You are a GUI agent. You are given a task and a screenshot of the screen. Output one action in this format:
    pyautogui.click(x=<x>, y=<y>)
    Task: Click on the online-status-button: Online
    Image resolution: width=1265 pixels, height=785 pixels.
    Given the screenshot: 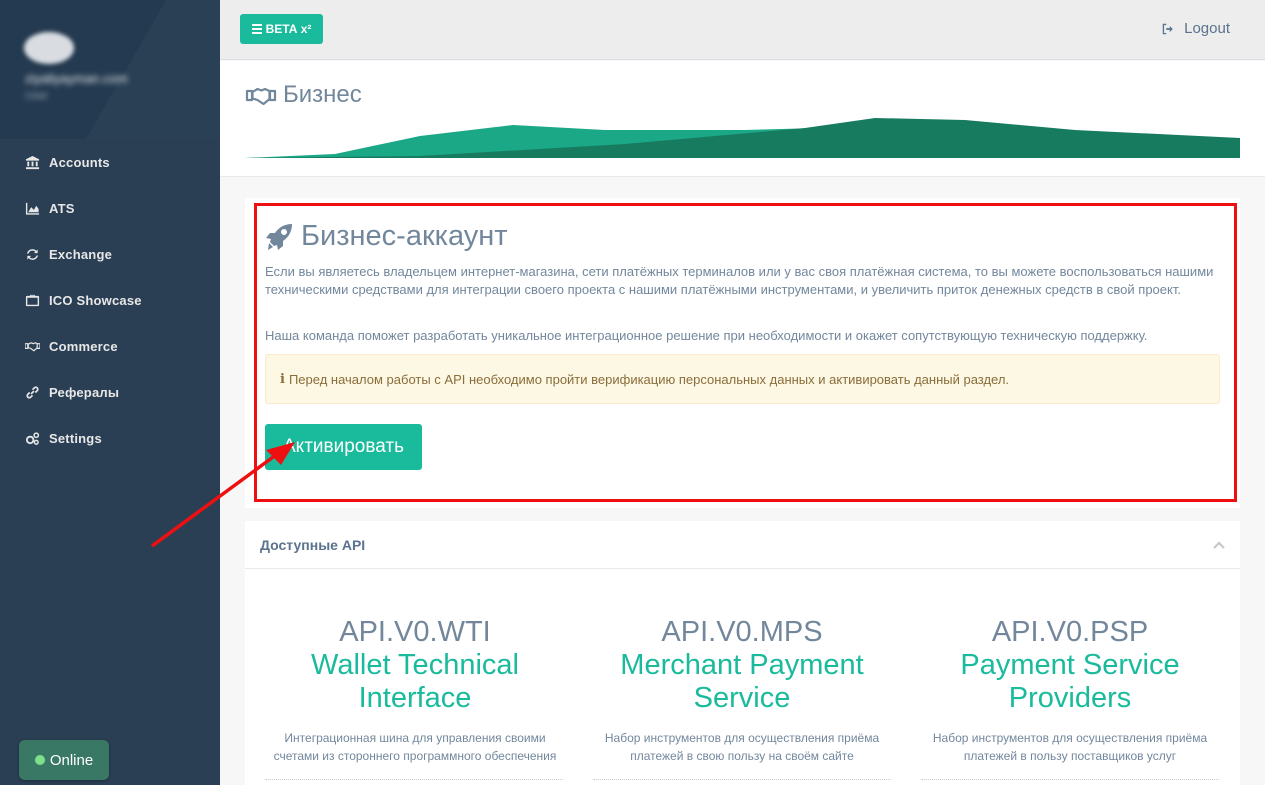 What is the action you would take?
    pyautogui.click(x=64, y=760)
    